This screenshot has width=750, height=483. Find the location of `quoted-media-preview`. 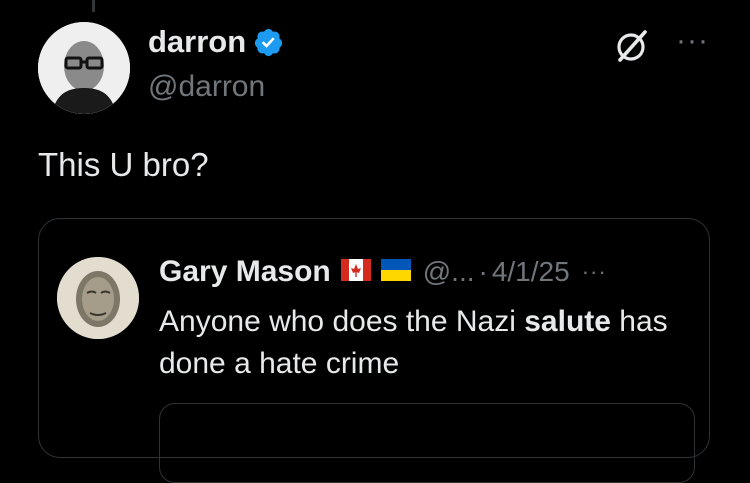

quoted-media-preview is located at coordinates (427, 443).